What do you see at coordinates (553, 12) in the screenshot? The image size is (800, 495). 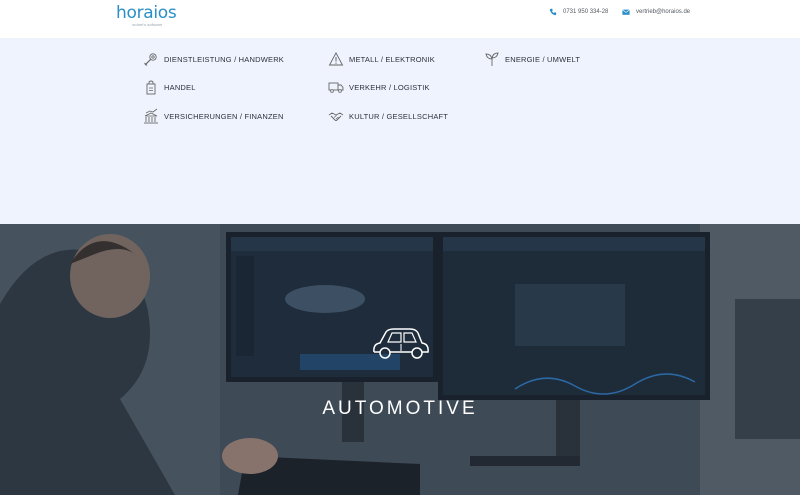 I see `phone-icon` at bounding box center [553, 12].